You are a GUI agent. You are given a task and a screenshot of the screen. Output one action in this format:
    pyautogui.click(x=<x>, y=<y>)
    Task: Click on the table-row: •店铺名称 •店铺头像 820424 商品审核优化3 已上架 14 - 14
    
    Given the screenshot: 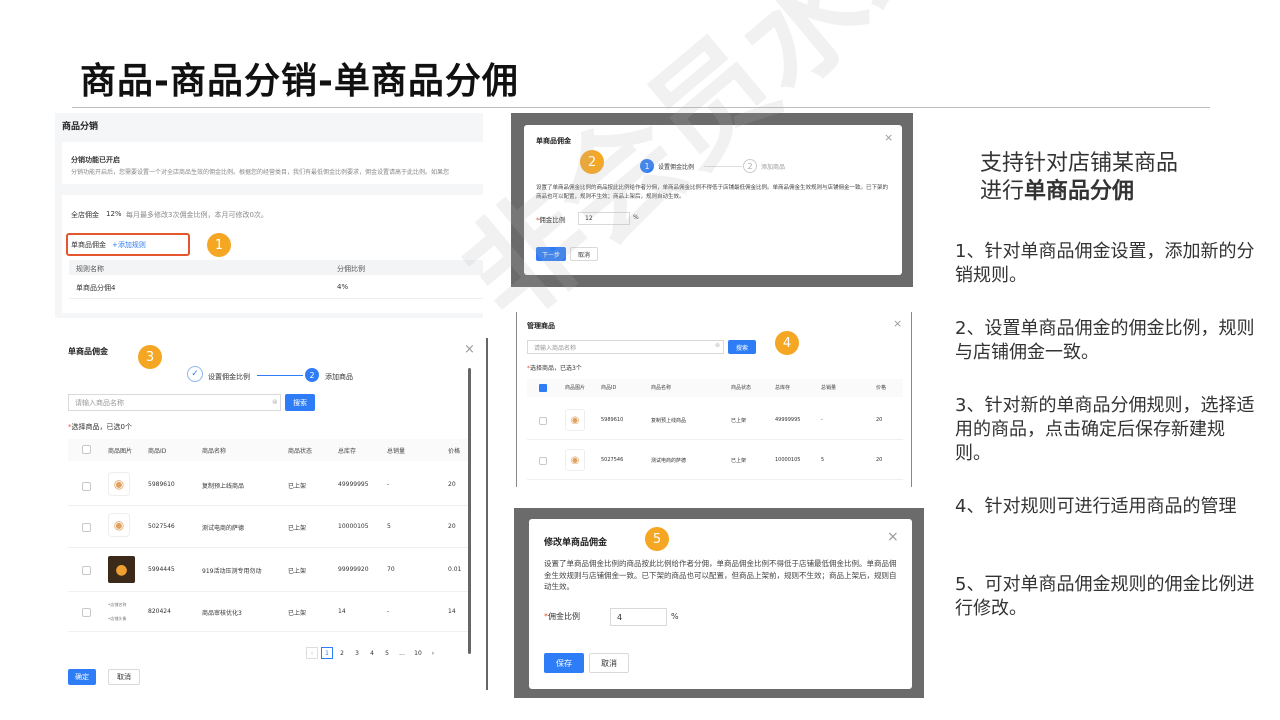 What is the action you would take?
    pyautogui.click(x=268, y=612)
    